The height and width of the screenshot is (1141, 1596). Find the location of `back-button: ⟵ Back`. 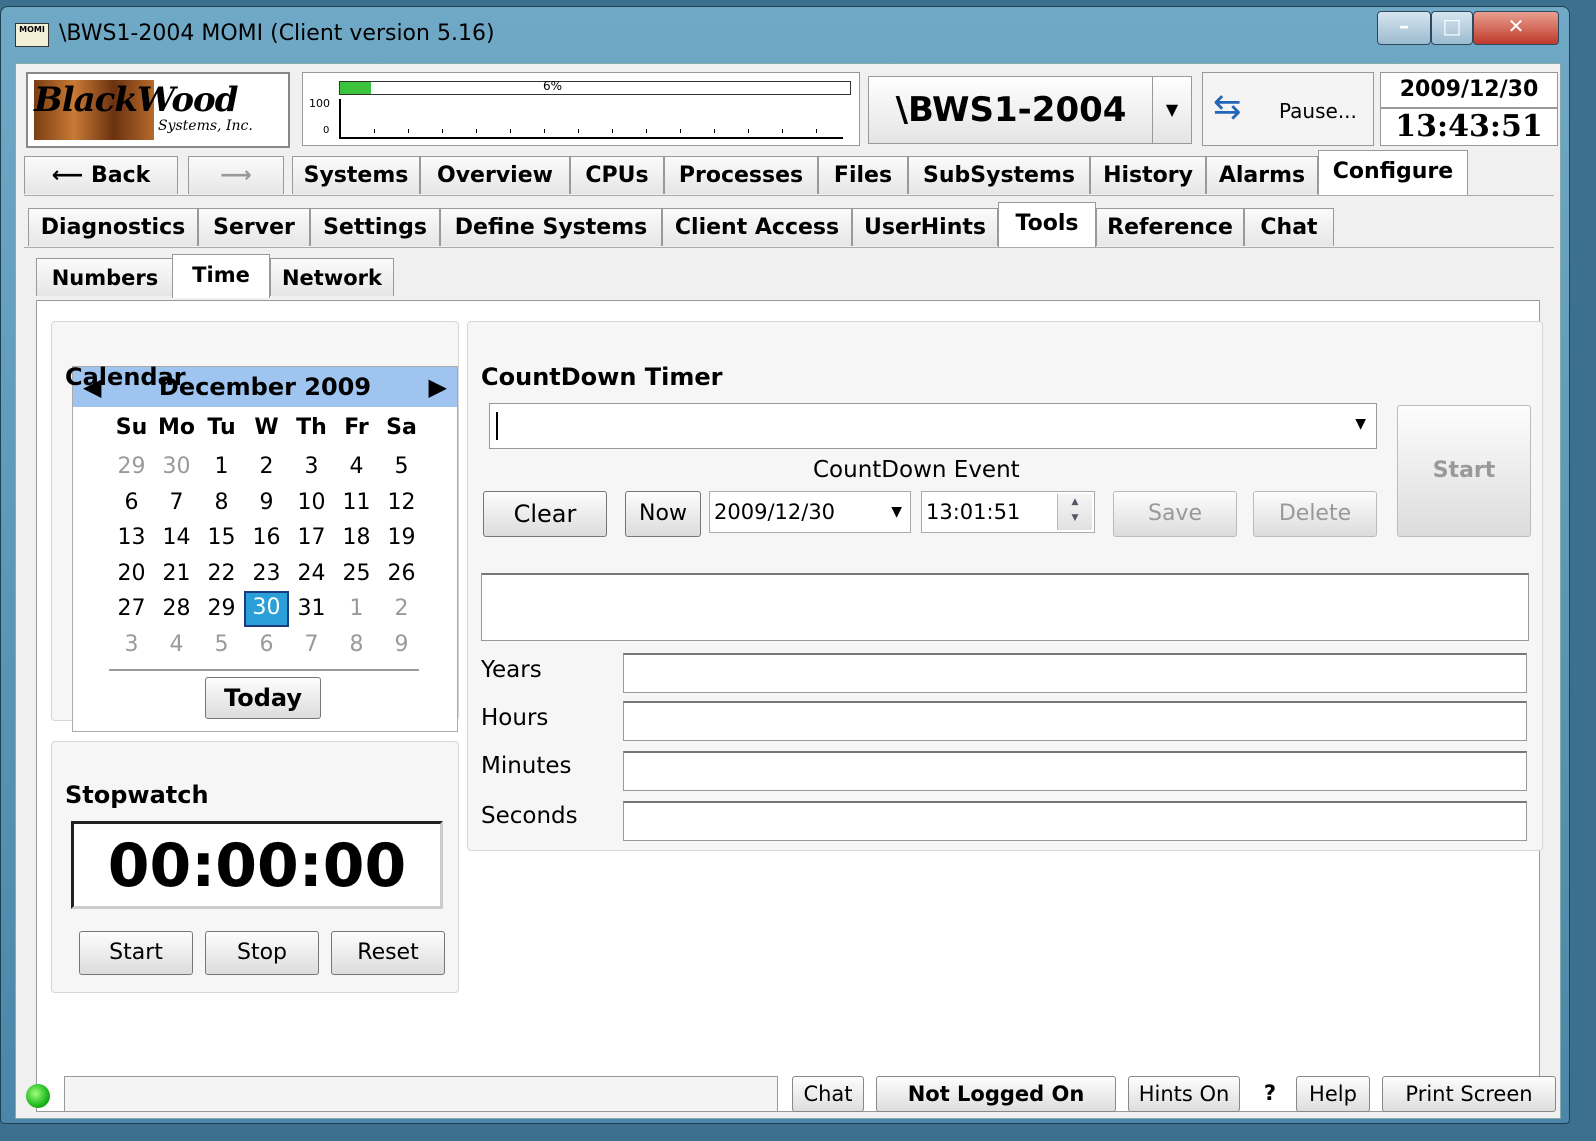

back-button: ⟵ Back is located at coordinates (101, 175).